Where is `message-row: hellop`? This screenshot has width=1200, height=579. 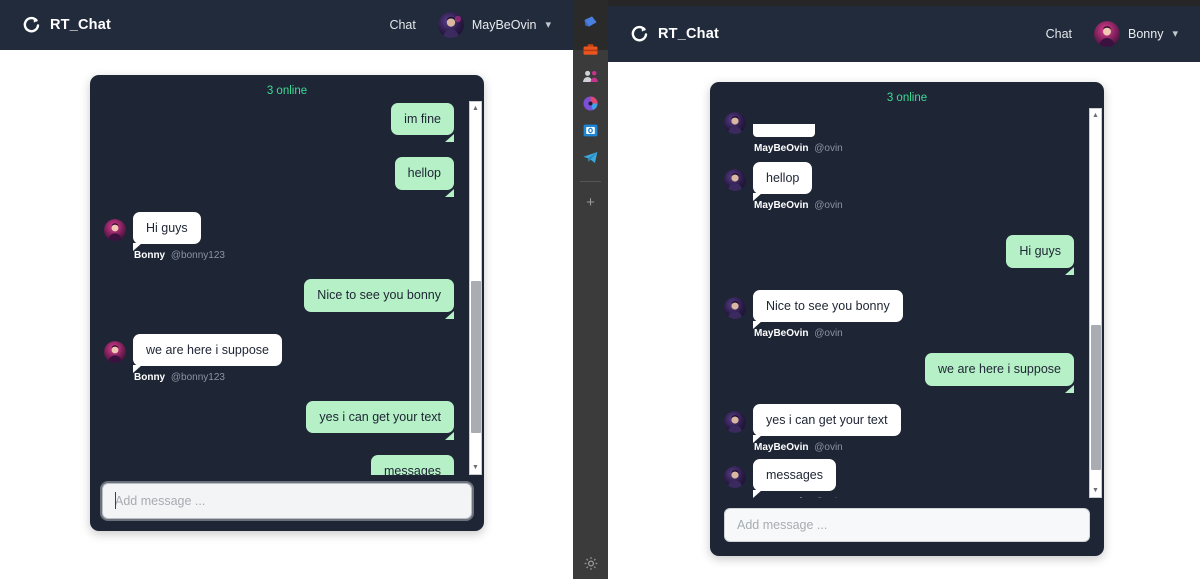 message-row: hellop is located at coordinates (279, 173).